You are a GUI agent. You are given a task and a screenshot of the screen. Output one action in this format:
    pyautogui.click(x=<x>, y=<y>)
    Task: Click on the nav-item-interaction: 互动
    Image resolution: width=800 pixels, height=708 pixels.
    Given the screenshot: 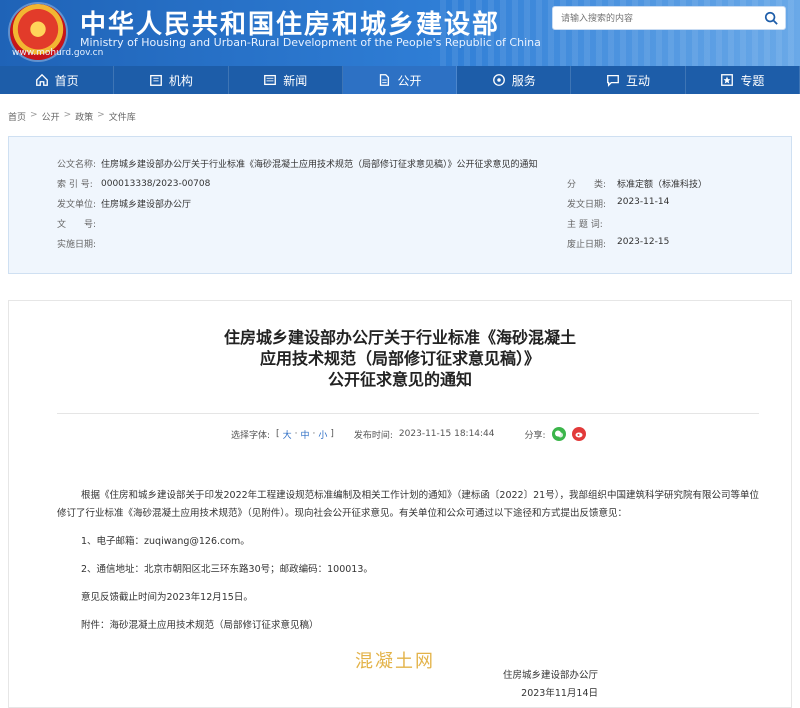 What is the action you would take?
    pyautogui.click(x=628, y=80)
    